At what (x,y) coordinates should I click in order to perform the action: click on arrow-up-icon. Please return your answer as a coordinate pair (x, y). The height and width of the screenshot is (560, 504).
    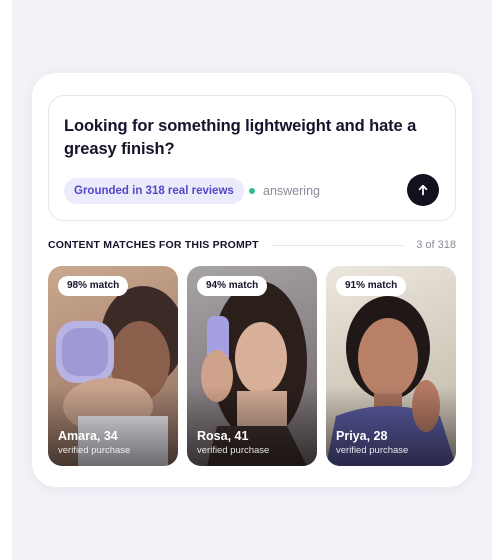
    Looking at the image, I should click on (423, 190).